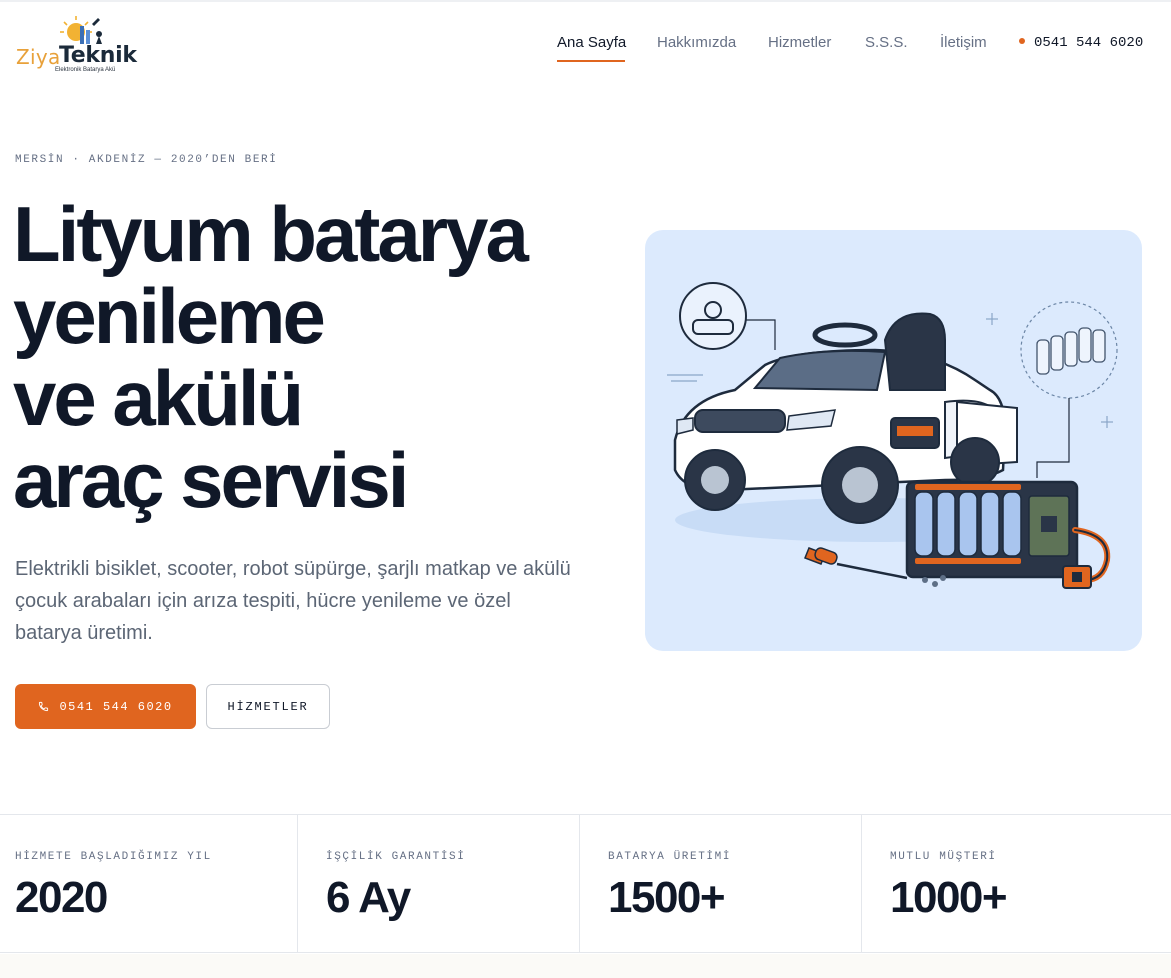 Image resolution: width=1171 pixels, height=978 pixels. Describe the element at coordinates (368, 897) in the screenshot. I see `stat-value-warranty: 6 Ay` at that location.